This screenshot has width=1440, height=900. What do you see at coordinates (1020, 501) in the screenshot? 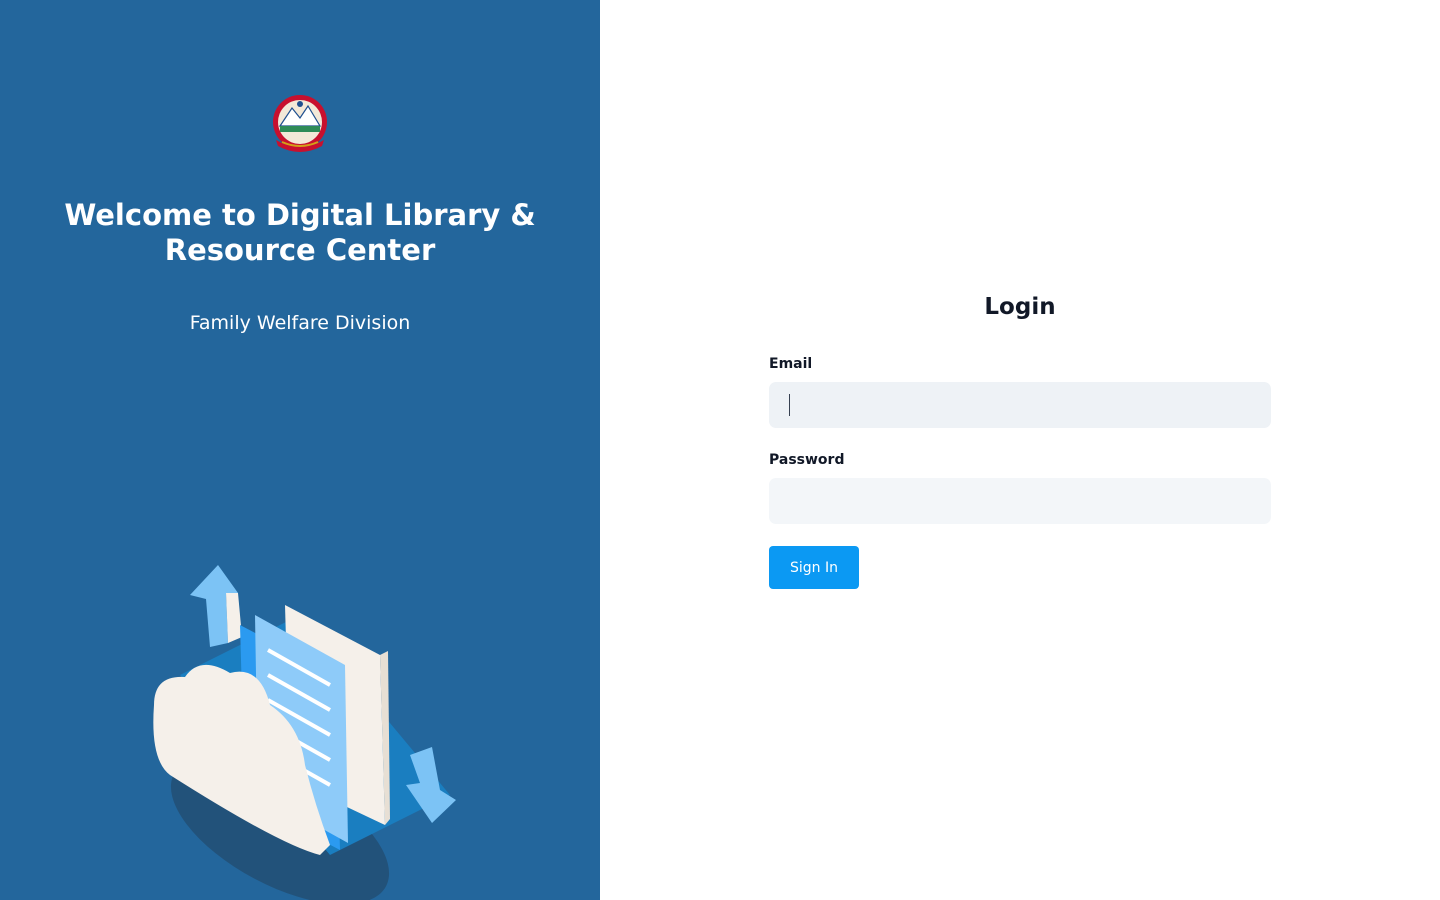
I see `password-field` at bounding box center [1020, 501].